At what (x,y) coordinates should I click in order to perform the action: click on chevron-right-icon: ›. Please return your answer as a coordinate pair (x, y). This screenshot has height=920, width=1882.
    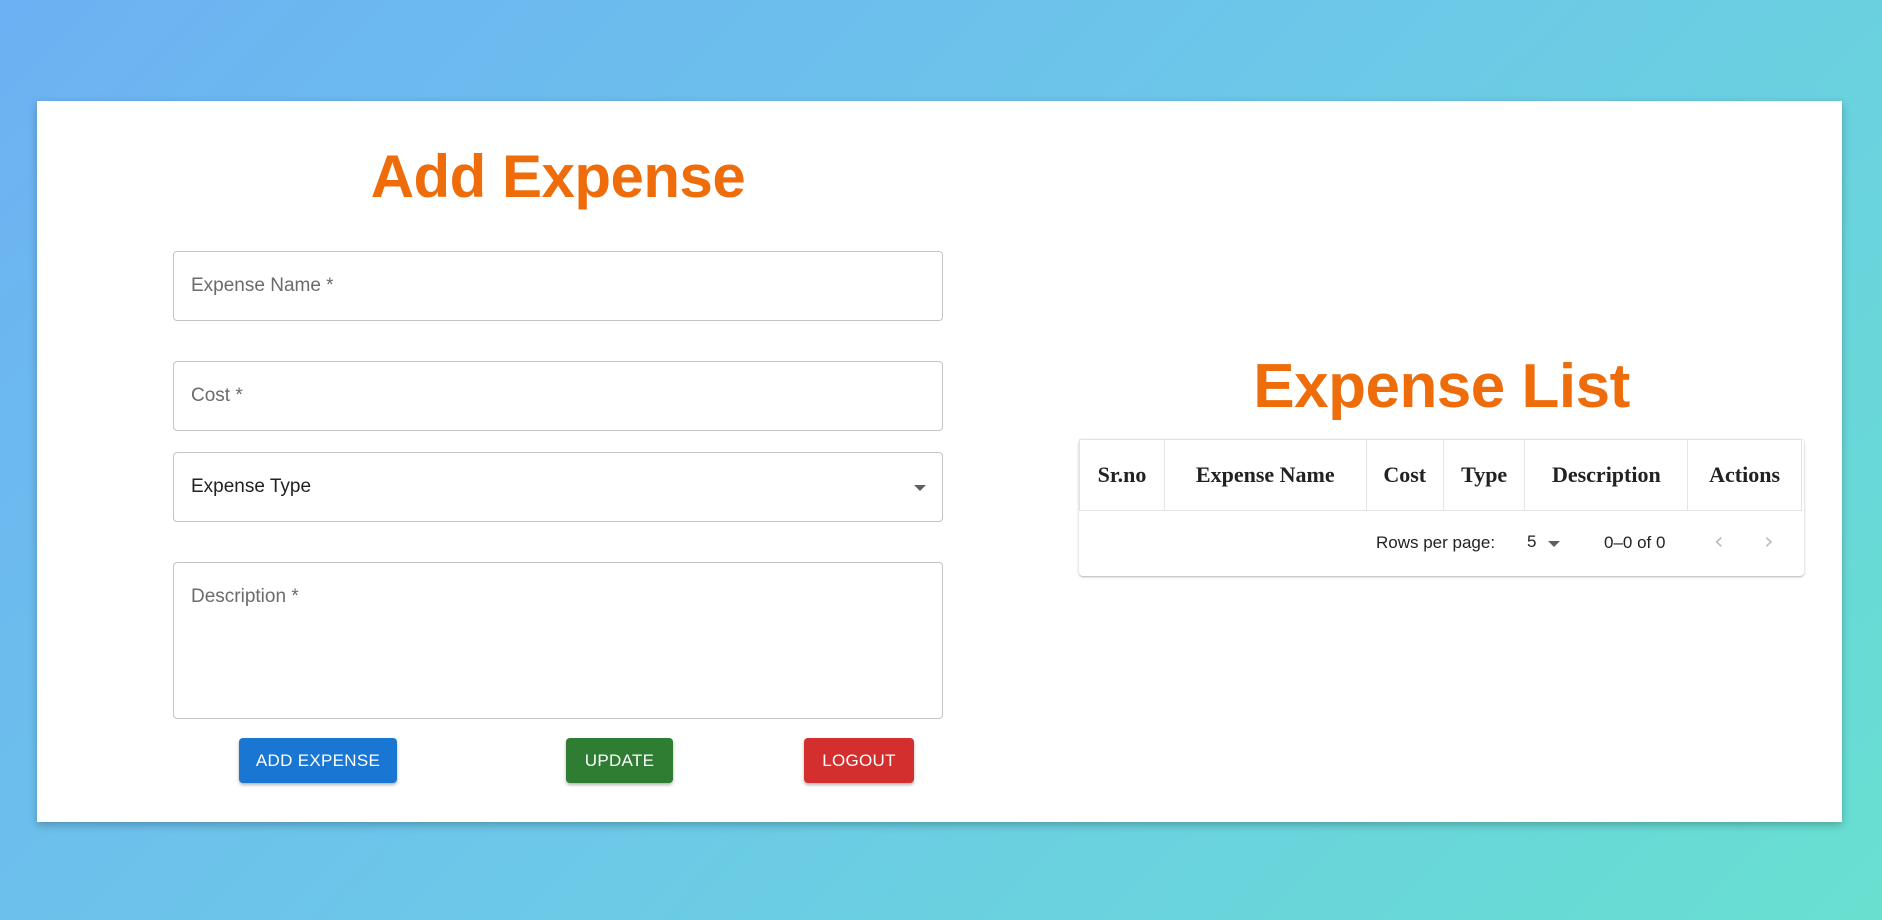
    Looking at the image, I should click on (1769, 541).